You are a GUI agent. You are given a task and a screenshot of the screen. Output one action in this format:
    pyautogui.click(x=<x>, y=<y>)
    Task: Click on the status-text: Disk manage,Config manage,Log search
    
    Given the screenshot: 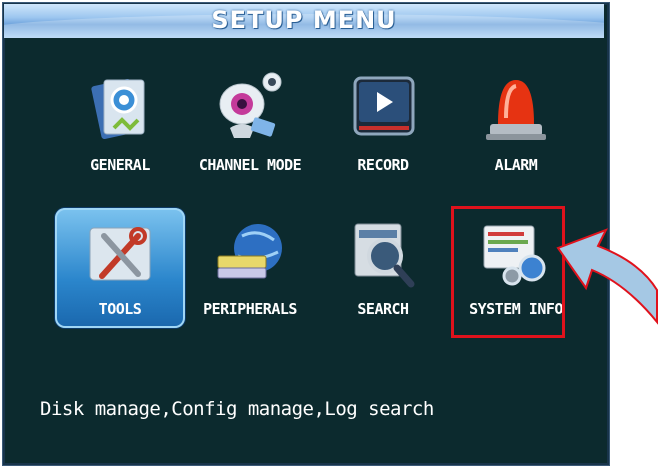 What is the action you would take?
    pyautogui.click(x=237, y=409)
    